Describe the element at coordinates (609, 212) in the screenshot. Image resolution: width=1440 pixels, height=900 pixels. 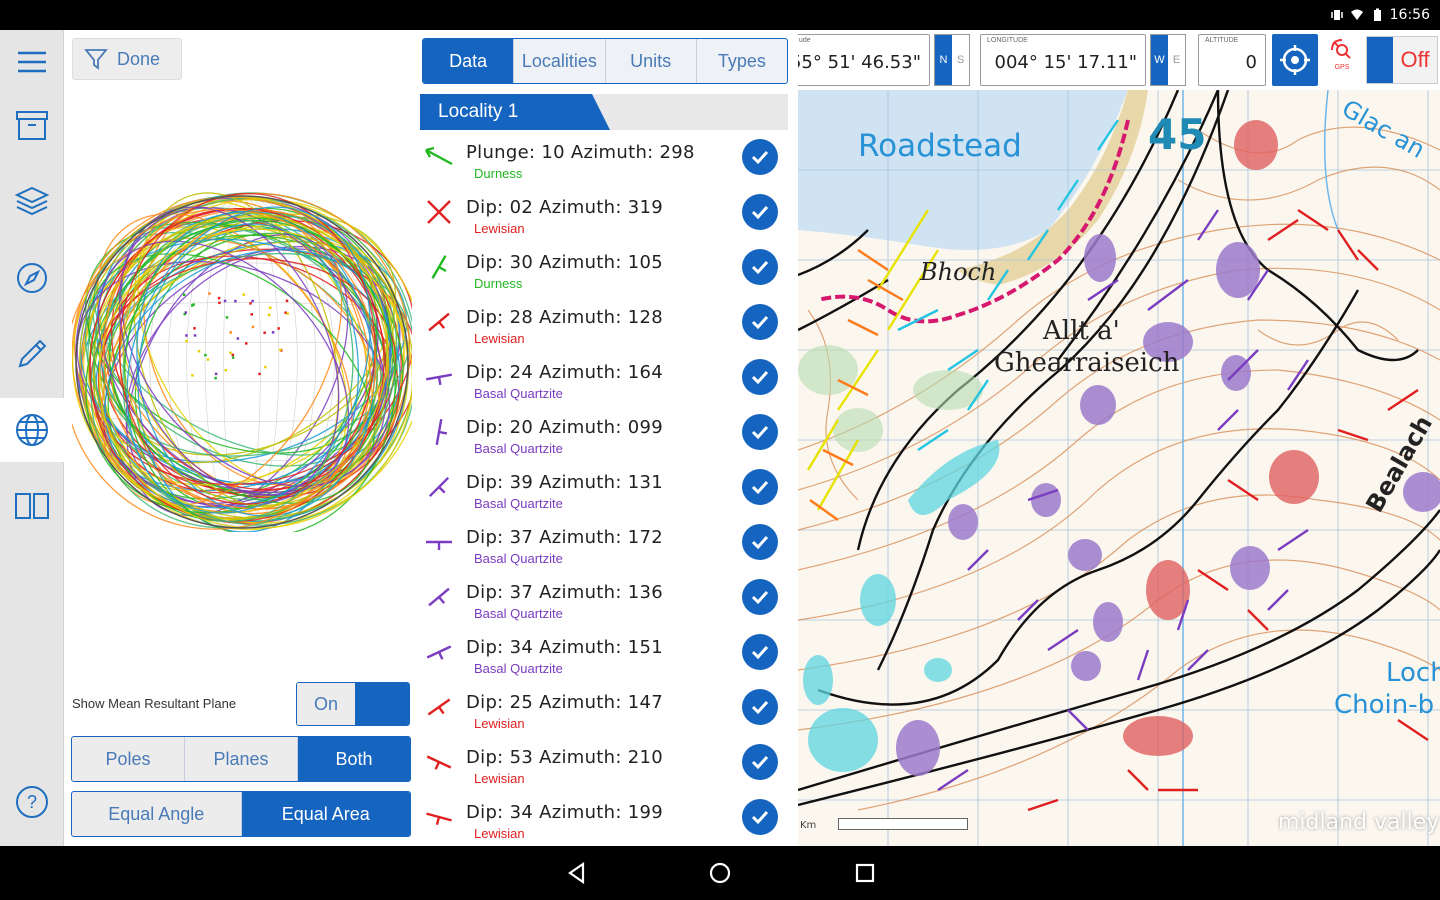
I see `measurement-row: Dip: 02 Azimuth: 319 Lewisian` at that location.